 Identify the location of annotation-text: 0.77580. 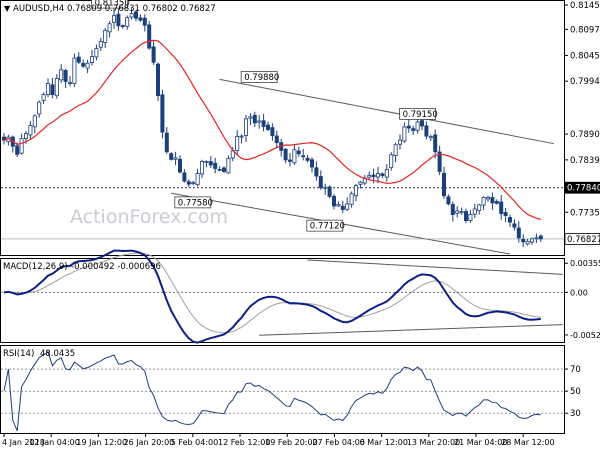
(195, 203).